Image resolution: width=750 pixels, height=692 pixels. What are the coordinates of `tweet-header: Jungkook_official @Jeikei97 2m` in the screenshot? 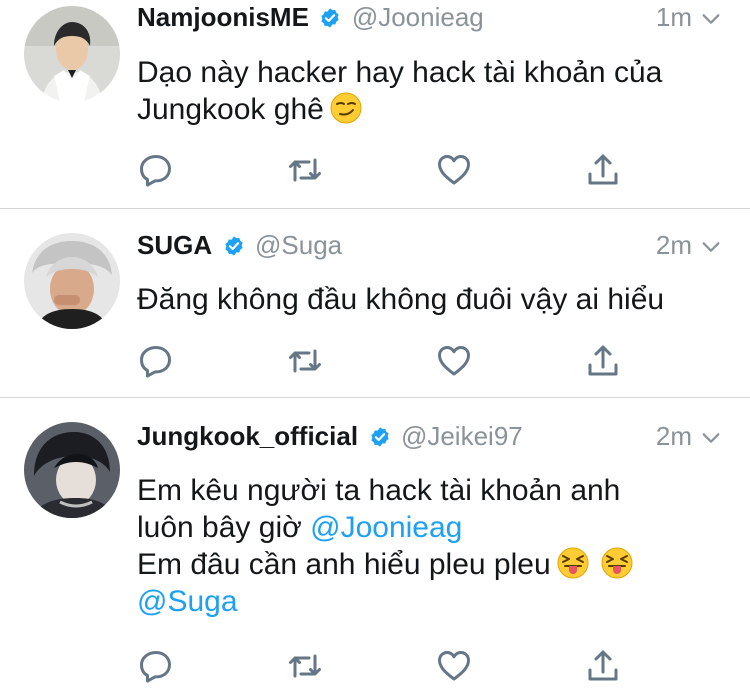 It's located at (429, 441).